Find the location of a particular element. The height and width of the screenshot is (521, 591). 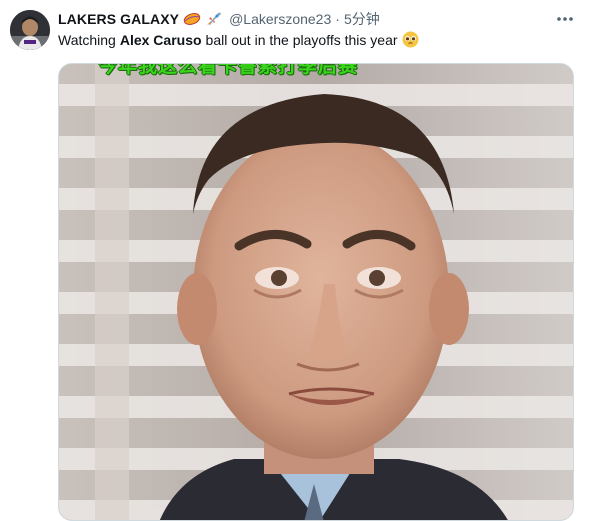

tweet-text-mention: Alex Caruso is located at coordinates (160, 39).